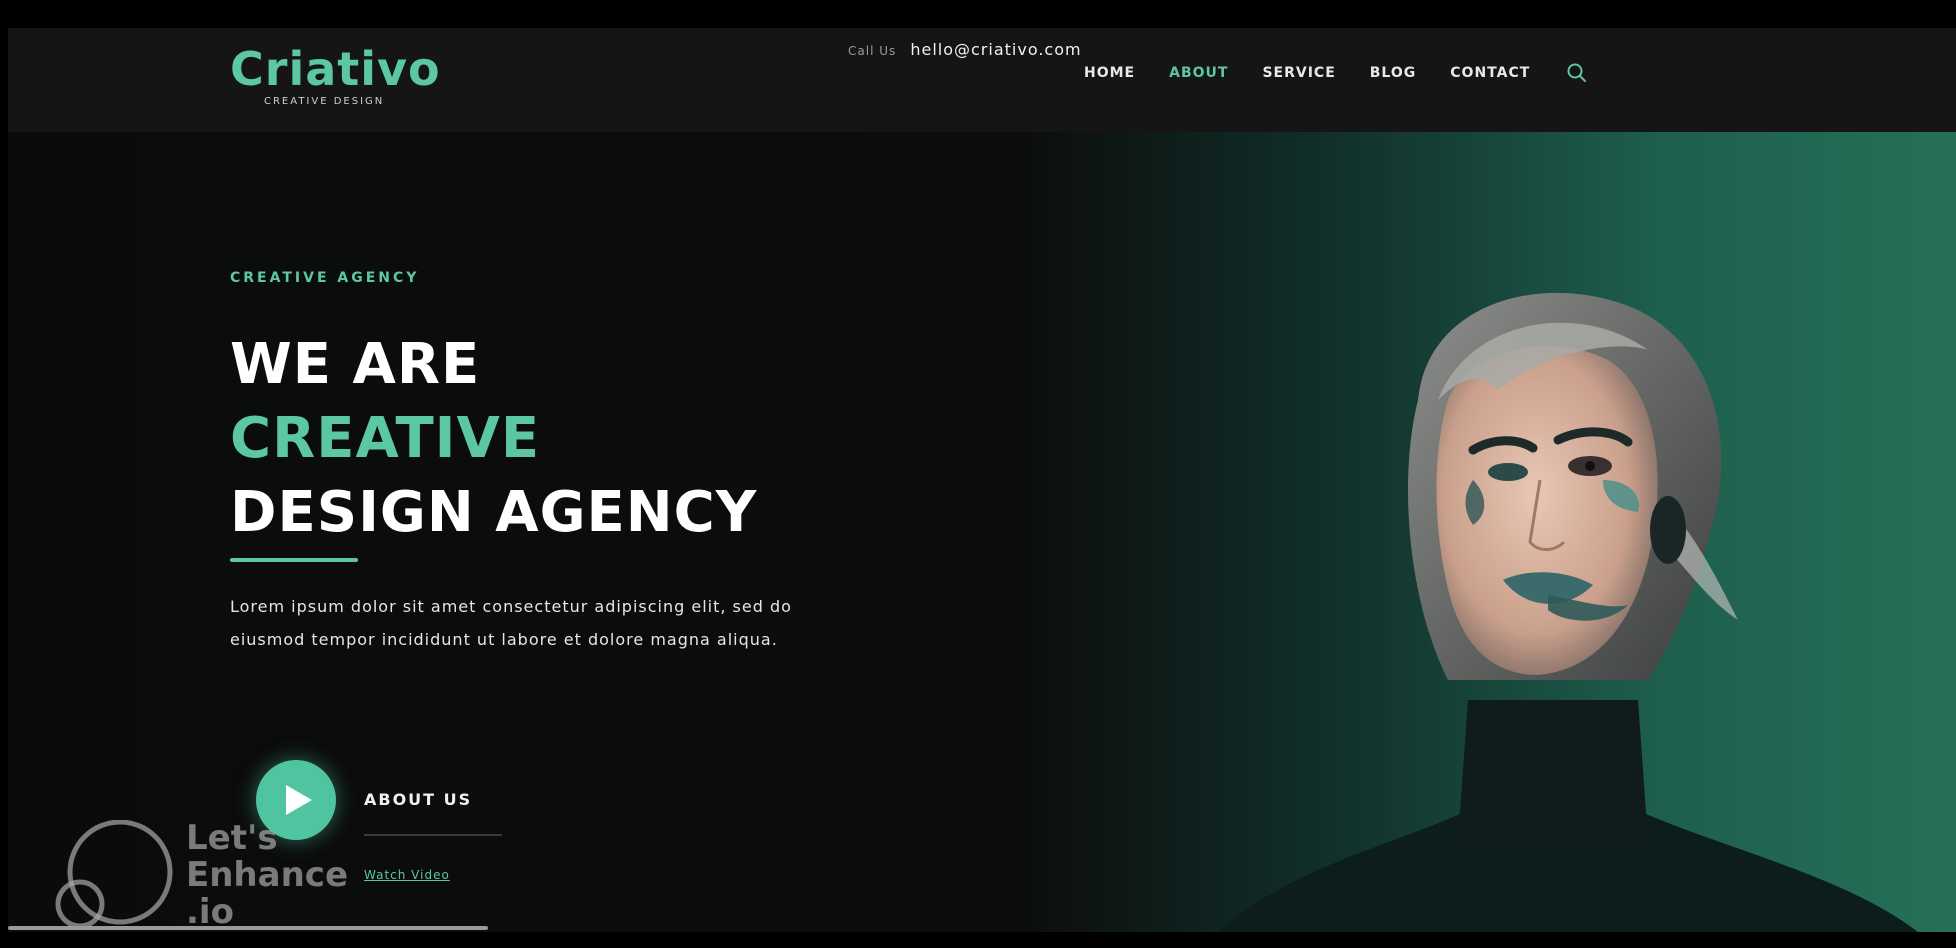  Describe the element at coordinates (114, 874) in the screenshot. I see `watermark-circles-icon` at that location.